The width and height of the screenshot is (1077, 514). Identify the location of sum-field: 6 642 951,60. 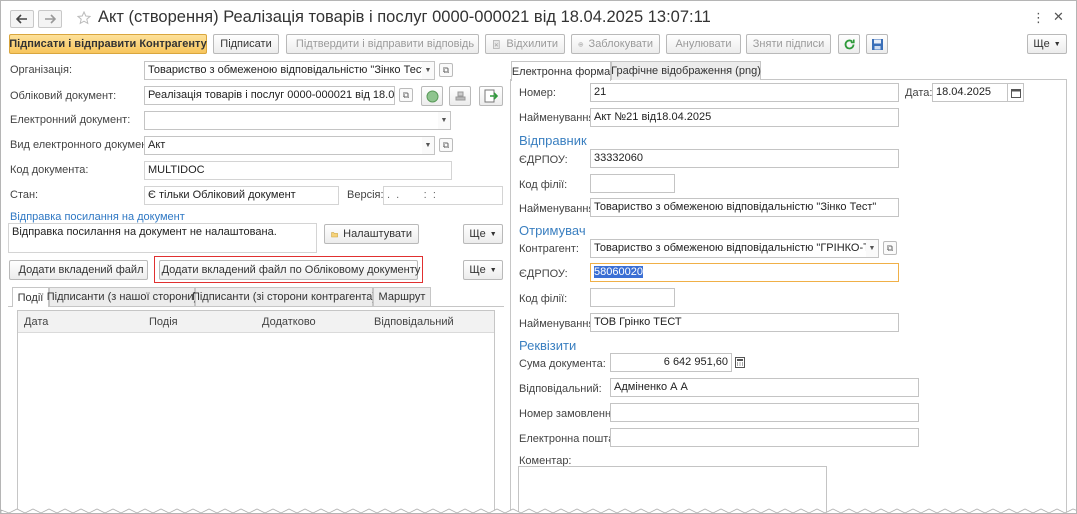
(671, 362).